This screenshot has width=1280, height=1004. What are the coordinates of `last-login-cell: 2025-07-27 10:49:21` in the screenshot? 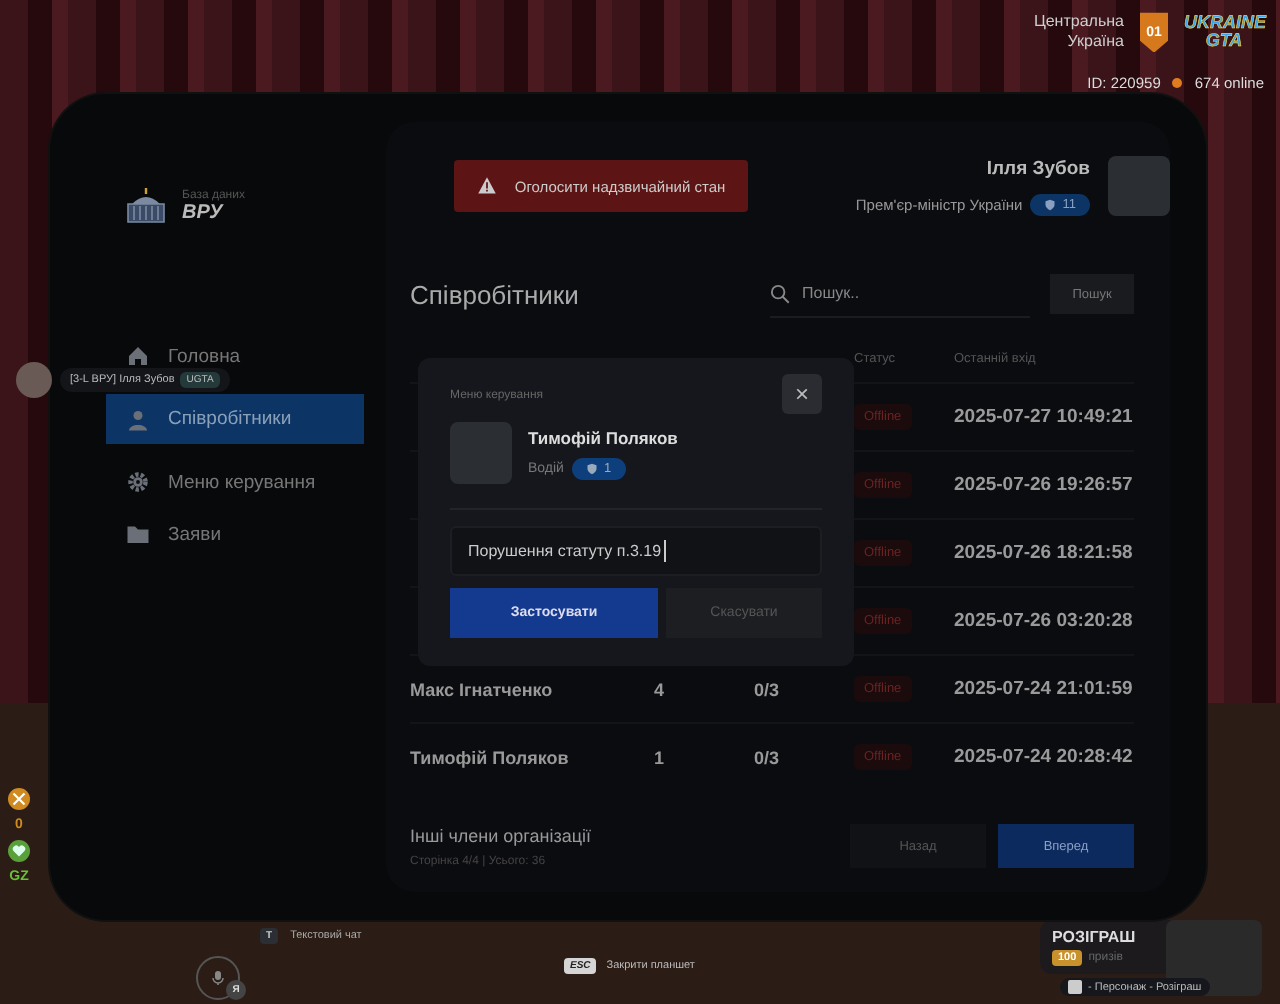 It's located at (1043, 417).